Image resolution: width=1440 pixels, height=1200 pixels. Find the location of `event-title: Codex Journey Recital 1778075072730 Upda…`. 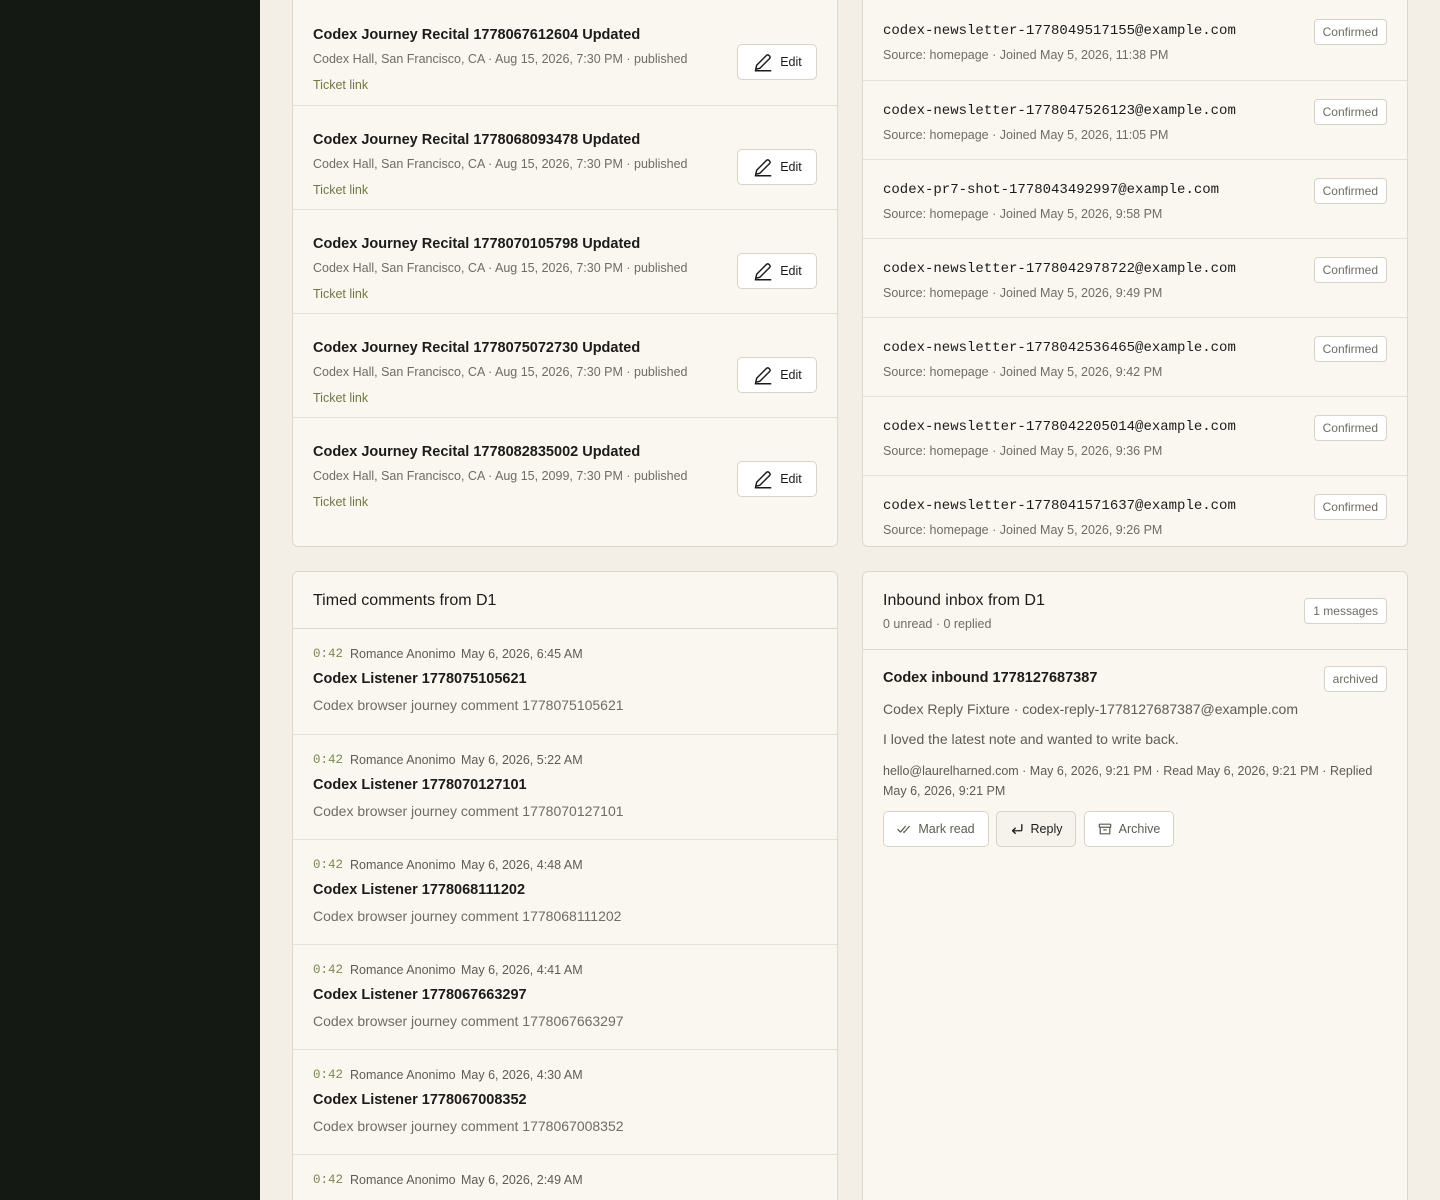

event-title: Codex Journey Recital 1778075072730 Upda… is located at coordinates (477, 348).